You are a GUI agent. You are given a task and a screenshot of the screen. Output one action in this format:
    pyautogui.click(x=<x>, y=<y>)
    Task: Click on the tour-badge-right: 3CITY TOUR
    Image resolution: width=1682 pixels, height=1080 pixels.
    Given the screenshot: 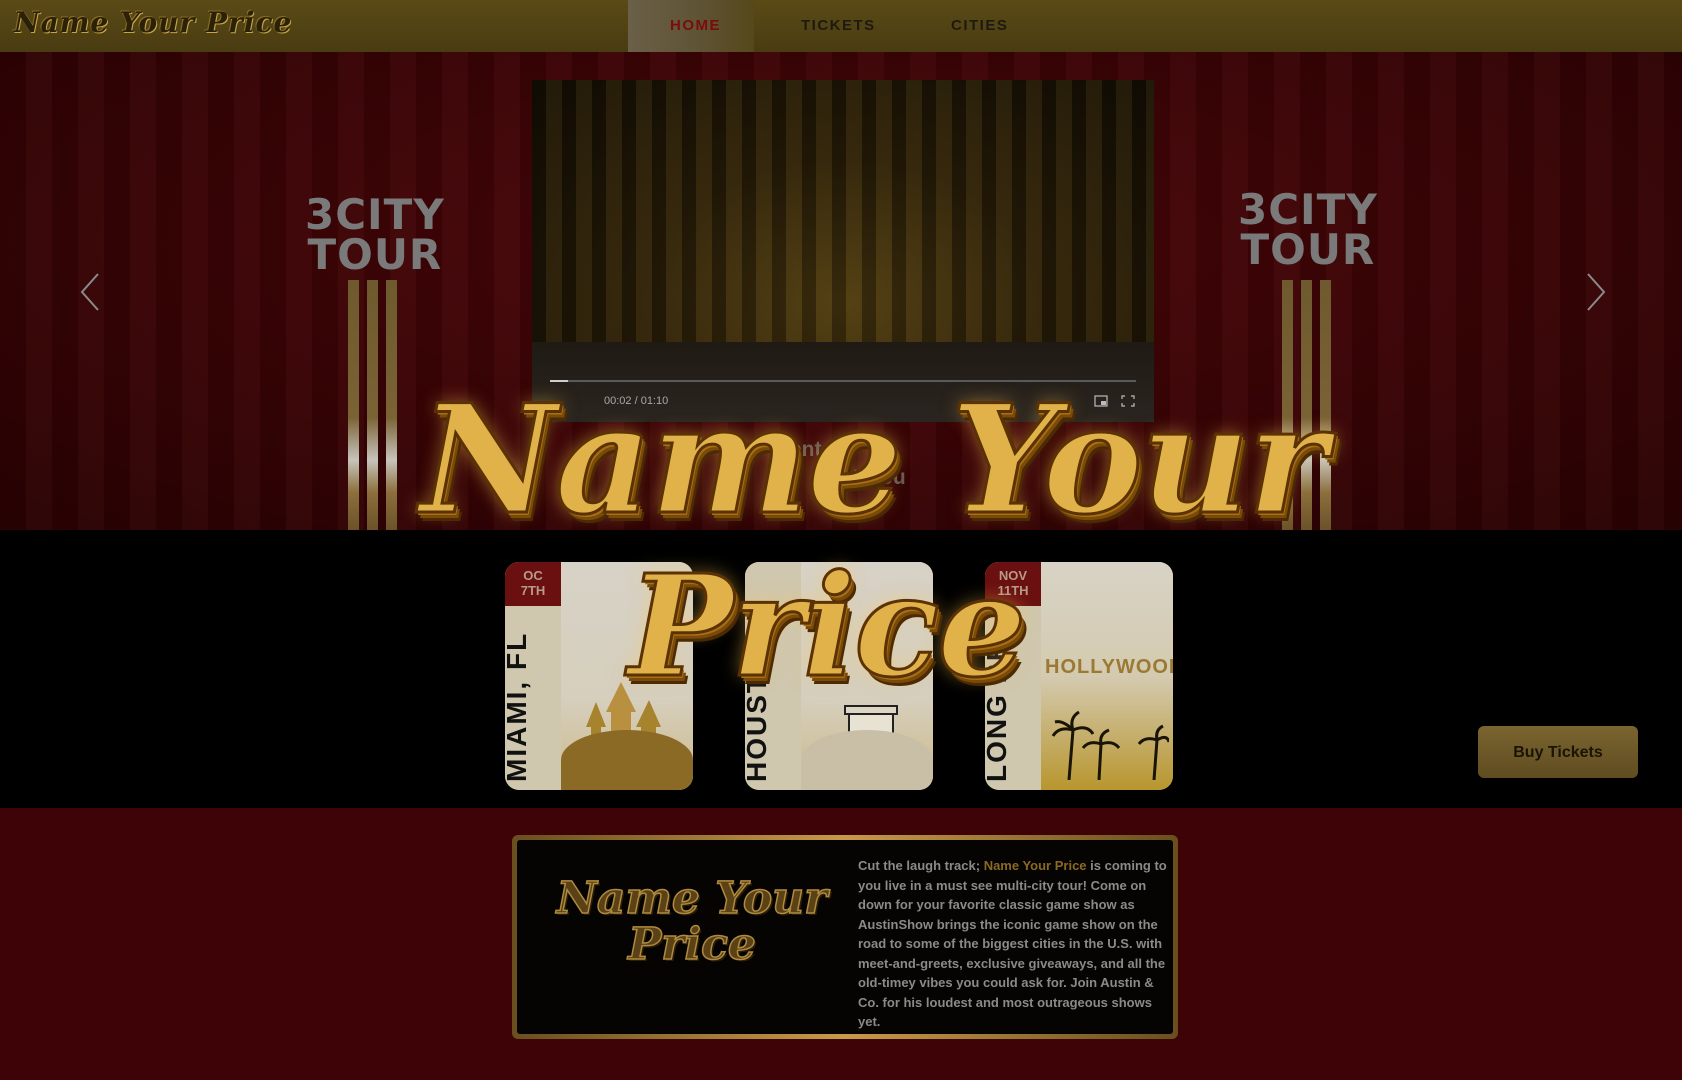 What is the action you would take?
    pyautogui.click(x=1308, y=229)
    